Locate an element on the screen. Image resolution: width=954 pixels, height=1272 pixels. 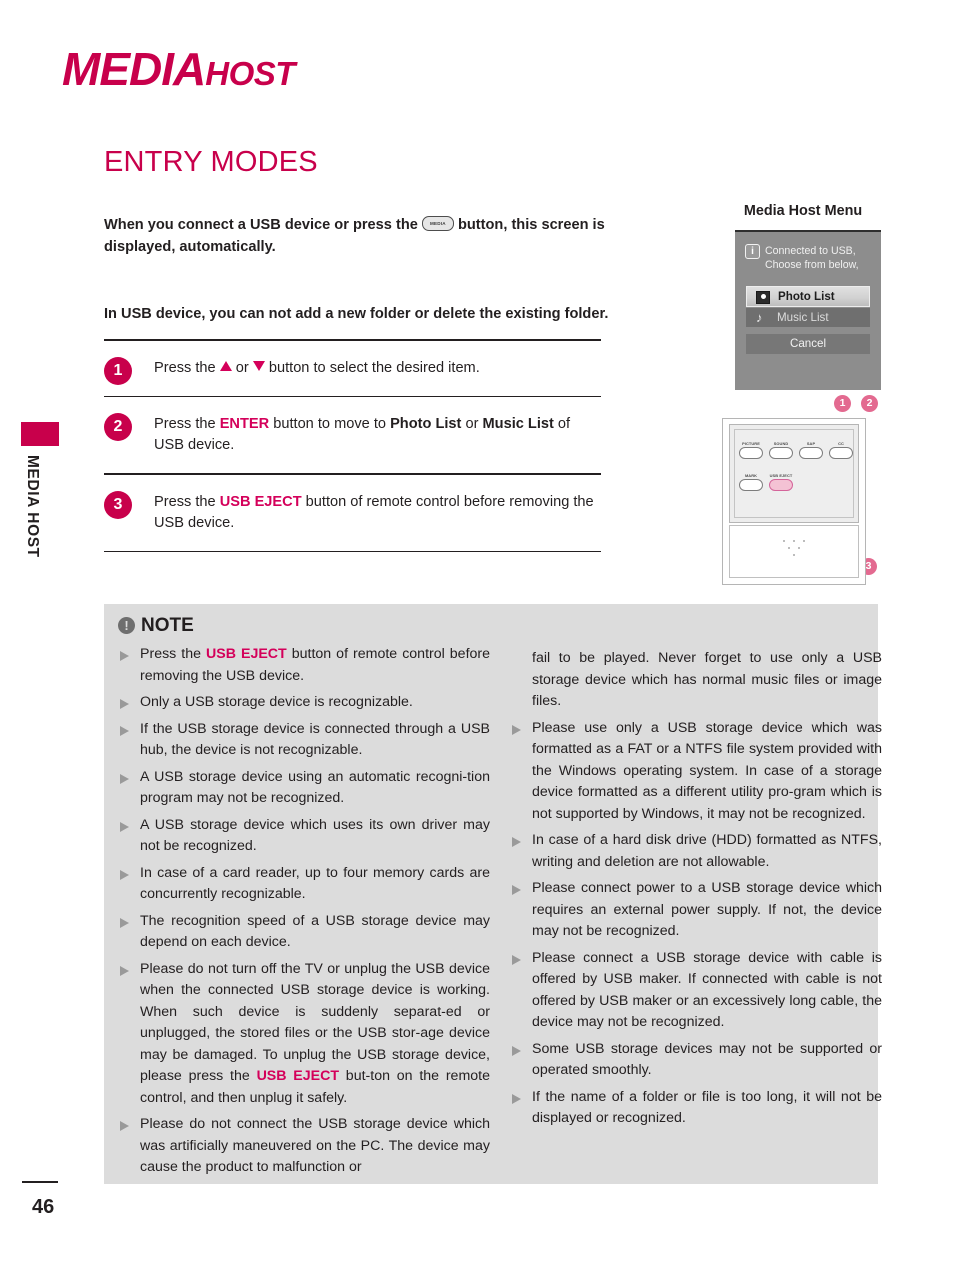
arrow-down-icon is located at coordinates (258, 365).